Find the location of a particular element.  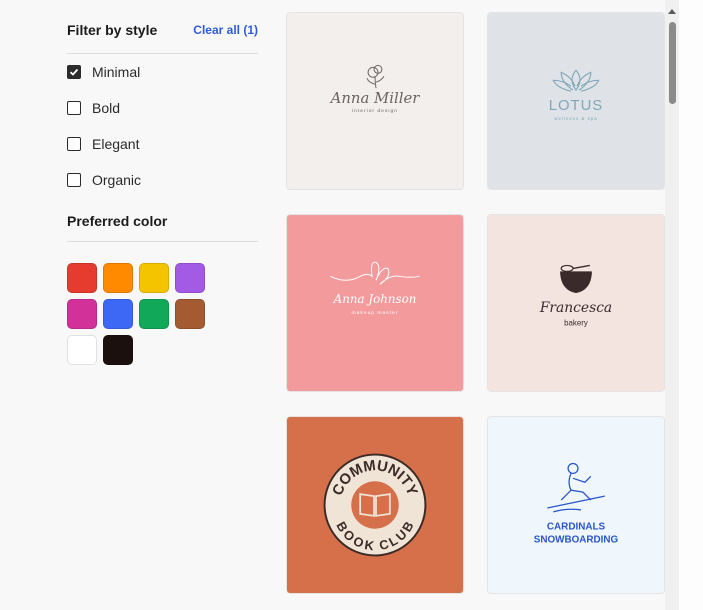

logo-subtitle: wellness & spa is located at coordinates (575, 118).